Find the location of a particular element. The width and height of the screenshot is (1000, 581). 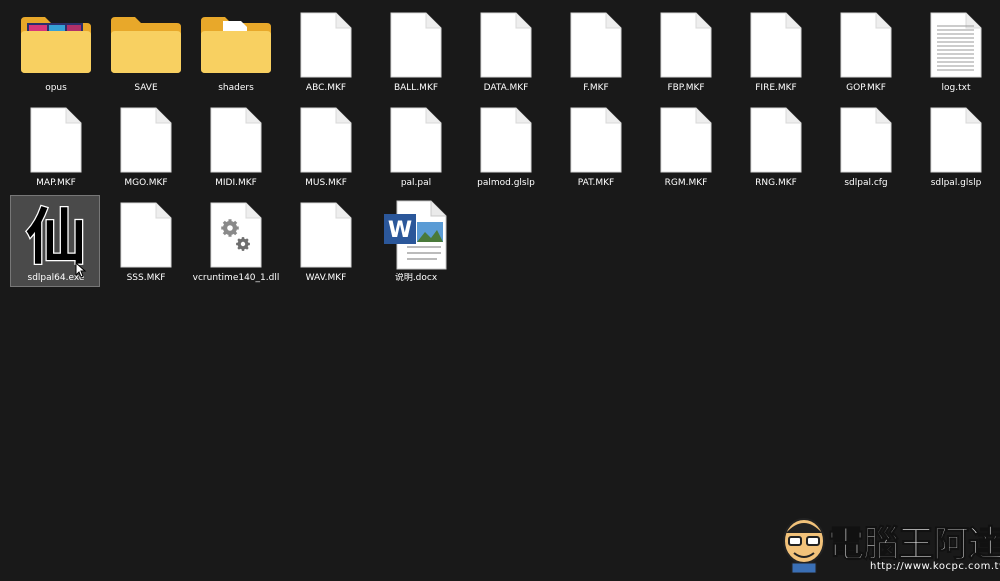

file-item: FIRE.MKF is located at coordinates (775, 51).